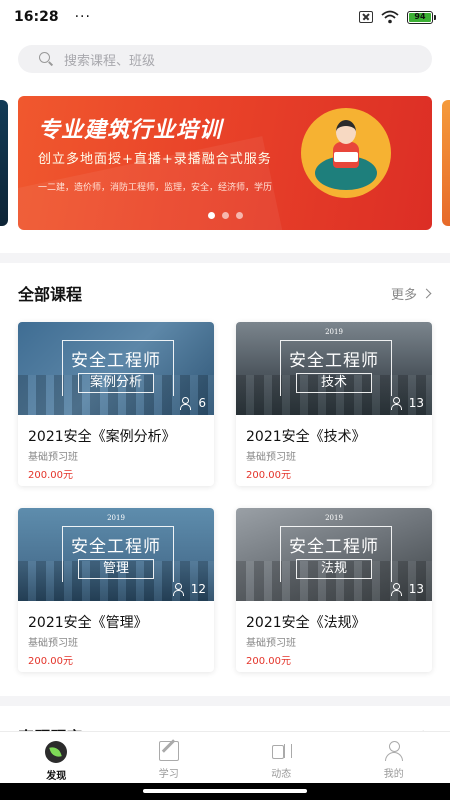 The height and width of the screenshot is (800, 450). What do you see at coordinates (168, 751) in the screenshot?
I see `study-icon` at bounding box center [168, 751].